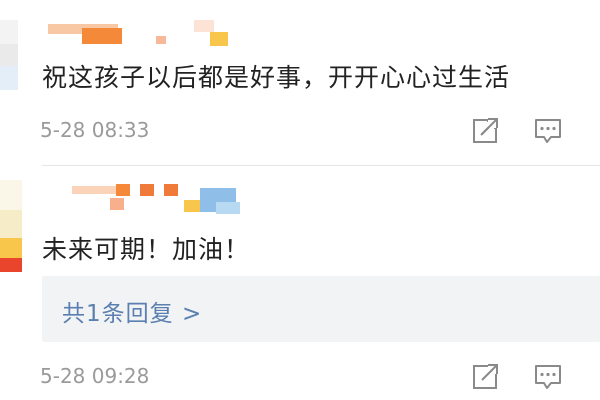 Image resolution: width=600 pixels, height=400 pixels. Describe the element at coordinates (146, 249) in the screenshot. I see `comment-text: 未来可期！加油！` at that location.